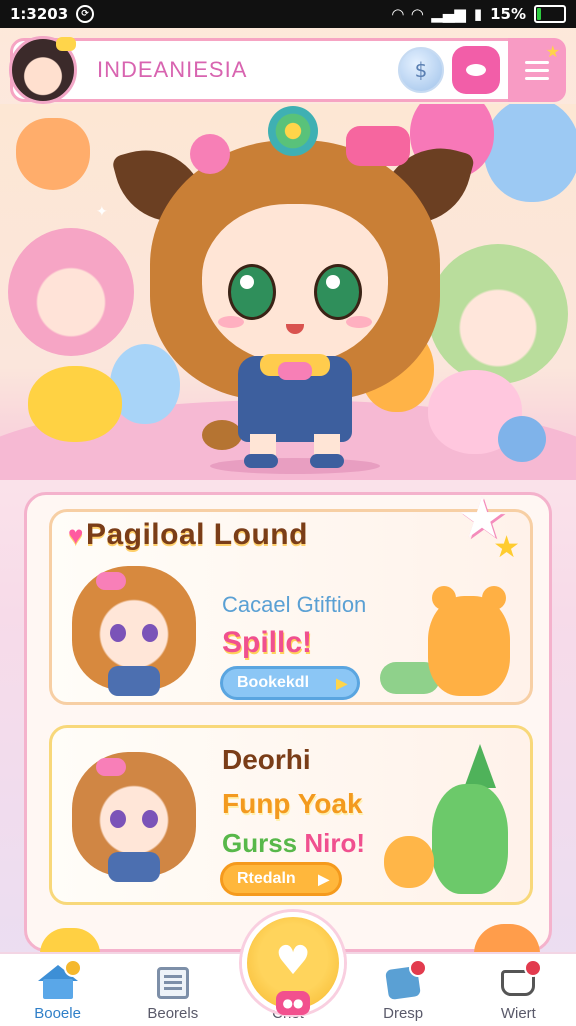 The width and height of the screenshot is (576, 1026). Describe the element at coordinates (288, 14) in the screenshot. I see `status-bar: 1:3203 ⟳ ◠ ◠ ▂▄▆ ▮ 15%` at that location.